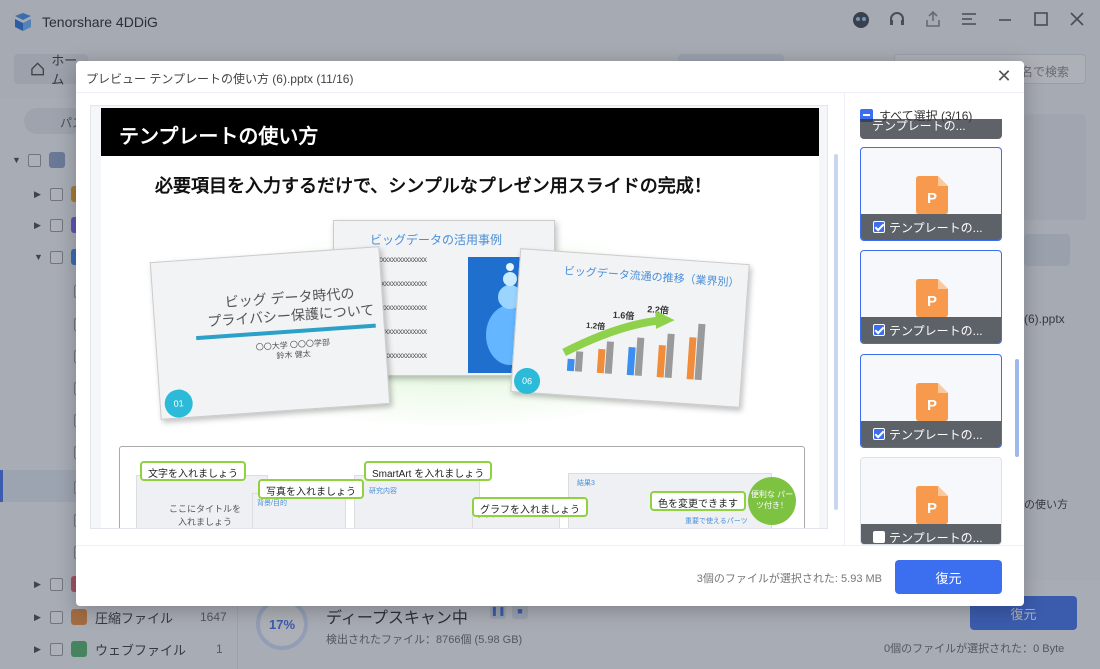  Describe the element at coordinates (202, 501) in the screenshot. I see `mini-slide: ここにタイトルを 入れましょう` at that location.